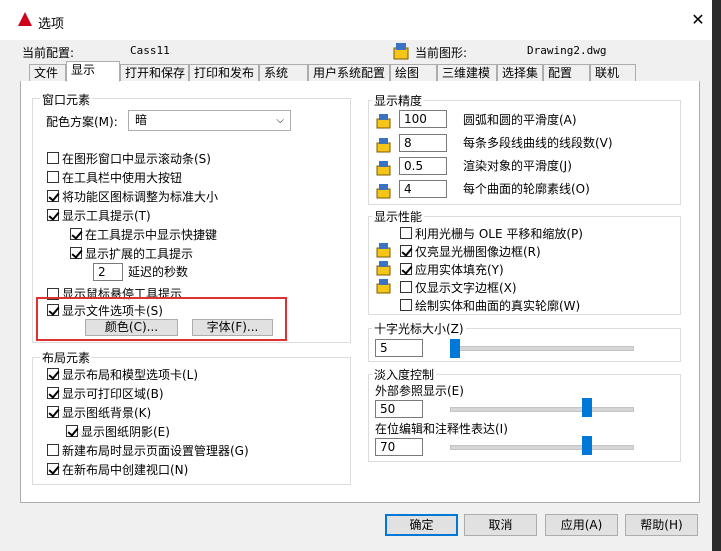  What do you see at coordinates (399, 409) in the screenshot?
I see `xref-display-input: 50` at bounding box center [399, 409].